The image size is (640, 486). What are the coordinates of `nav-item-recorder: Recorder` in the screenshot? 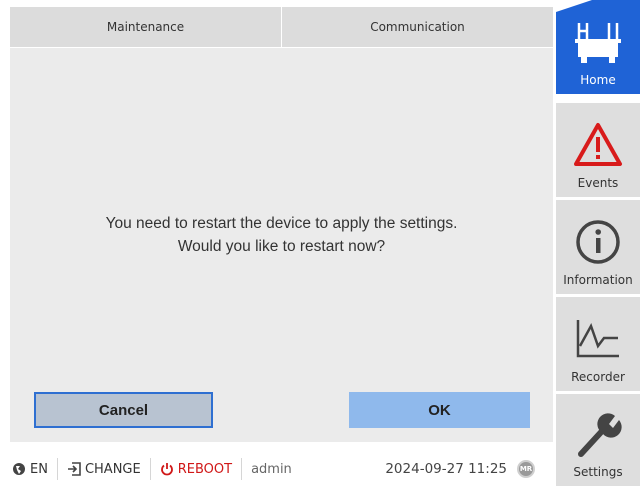 It's located at (598, 344).